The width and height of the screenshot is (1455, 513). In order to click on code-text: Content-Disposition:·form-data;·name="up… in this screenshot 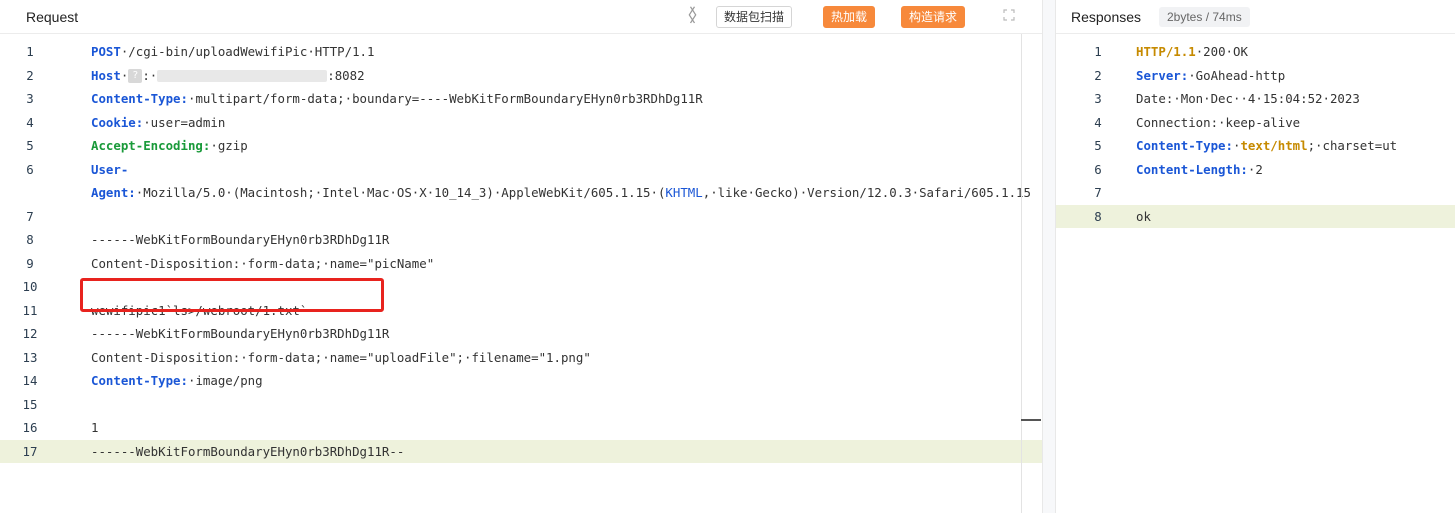, I will do `click(566, 358)`.